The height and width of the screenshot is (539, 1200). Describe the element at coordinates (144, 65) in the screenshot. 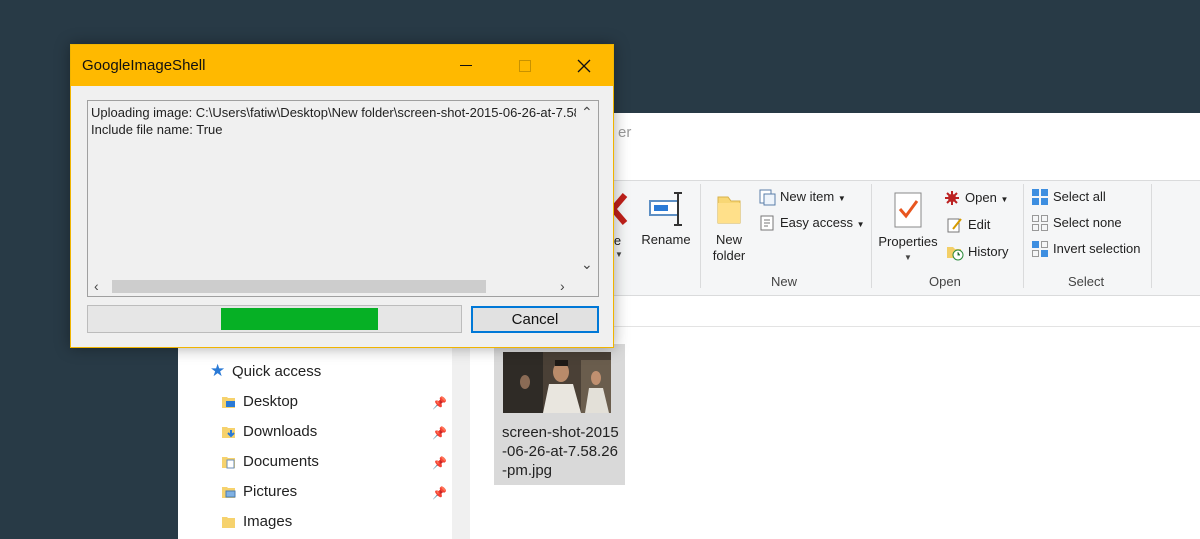

I see `dialog-title: GoogleImageShell` at that location.